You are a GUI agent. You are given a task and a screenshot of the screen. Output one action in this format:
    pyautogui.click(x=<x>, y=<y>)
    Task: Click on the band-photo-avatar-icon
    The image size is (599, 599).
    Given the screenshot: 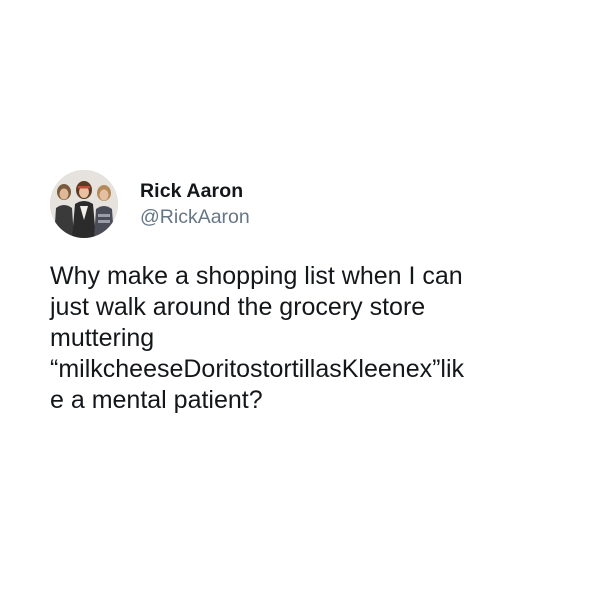 What is the action you would take?
    pyautogui.click(x=84, y=204)
    